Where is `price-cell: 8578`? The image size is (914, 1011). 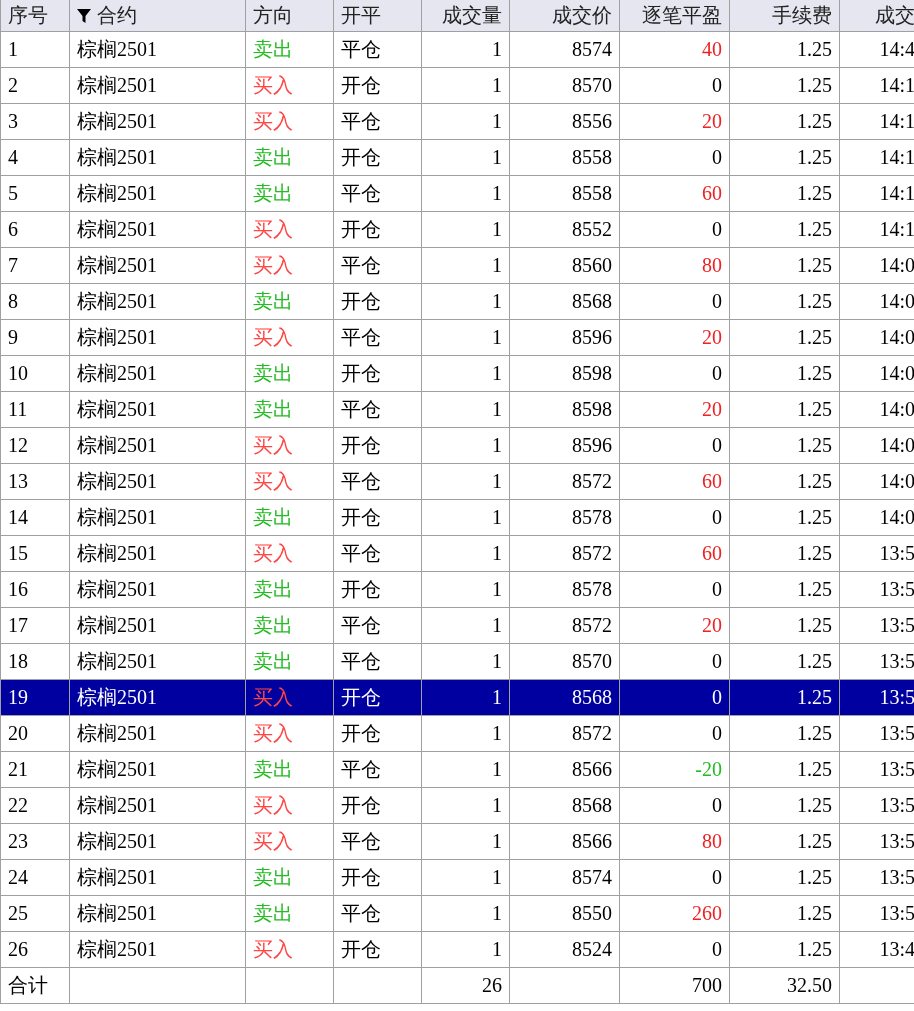
price-cell: 8578 is located at coordinates (565, 589).